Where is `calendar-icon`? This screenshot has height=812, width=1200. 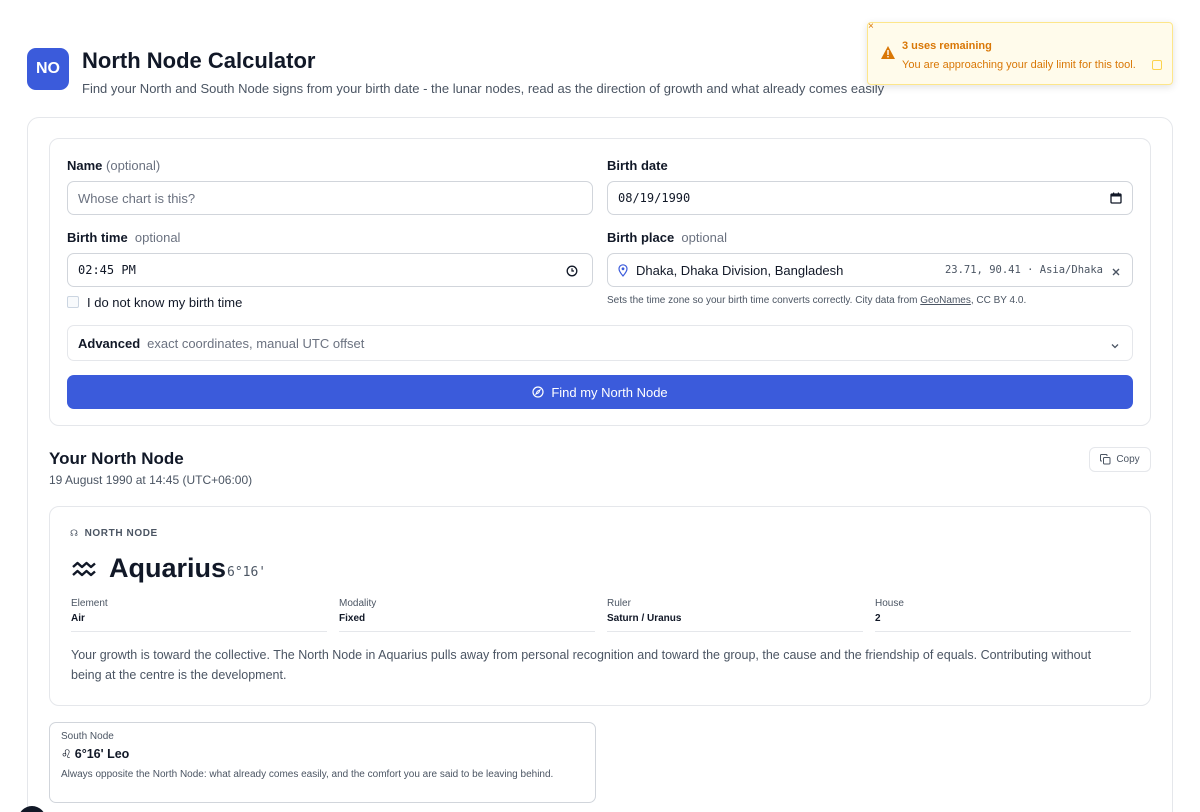 calendar-icon is located at coordinates (1116, 199).